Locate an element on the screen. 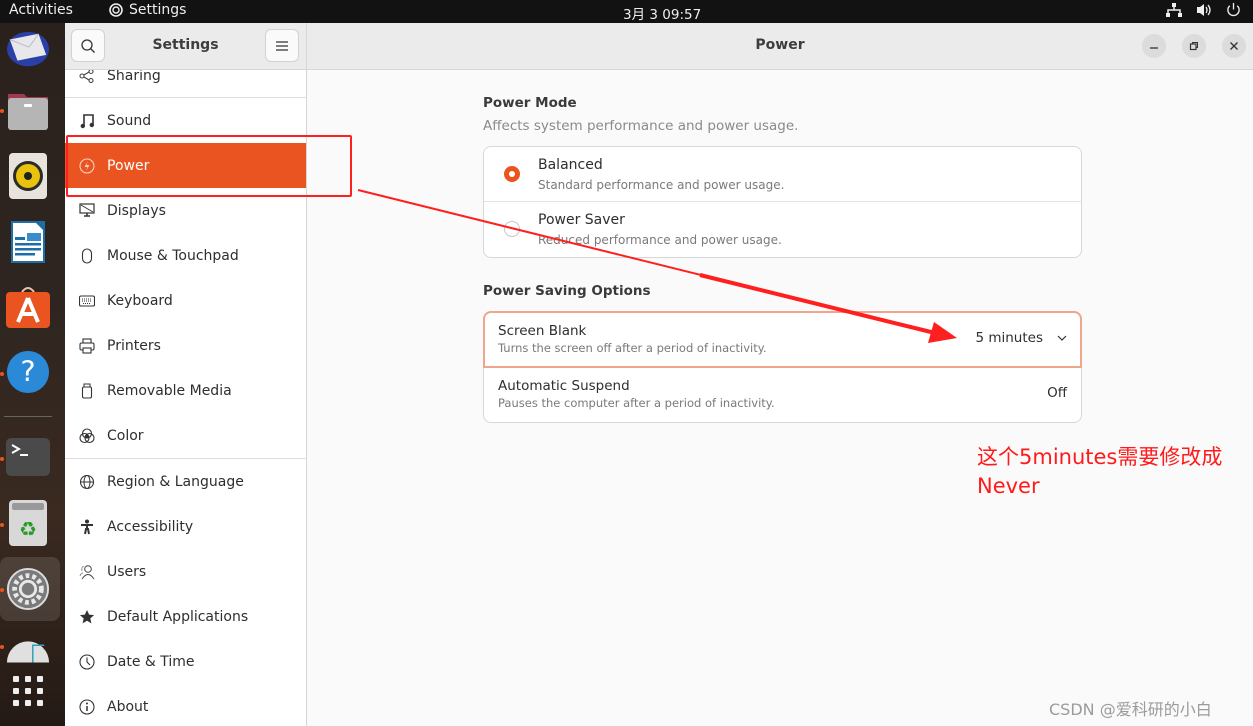 Image resolution: width=1253 pixels, height=726 pixels. close-button is located at coordinates (1234, 46).